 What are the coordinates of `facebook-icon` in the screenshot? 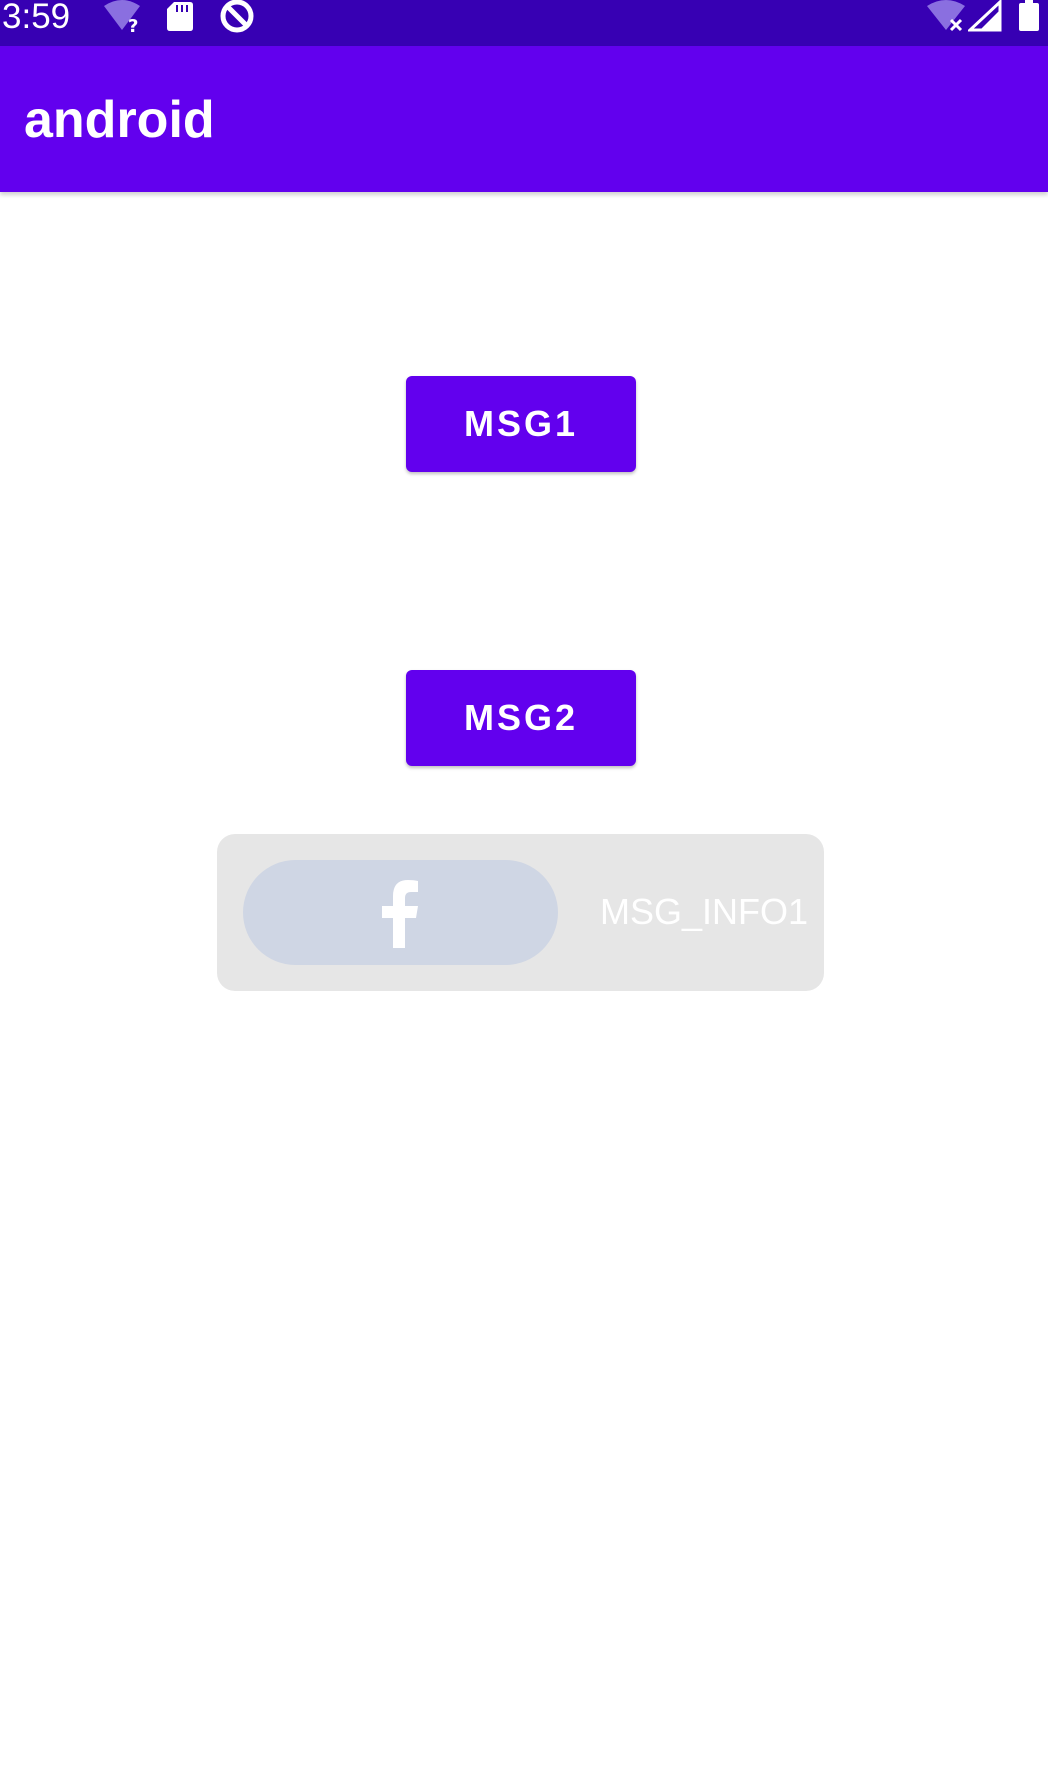 It's located at (400, 914).